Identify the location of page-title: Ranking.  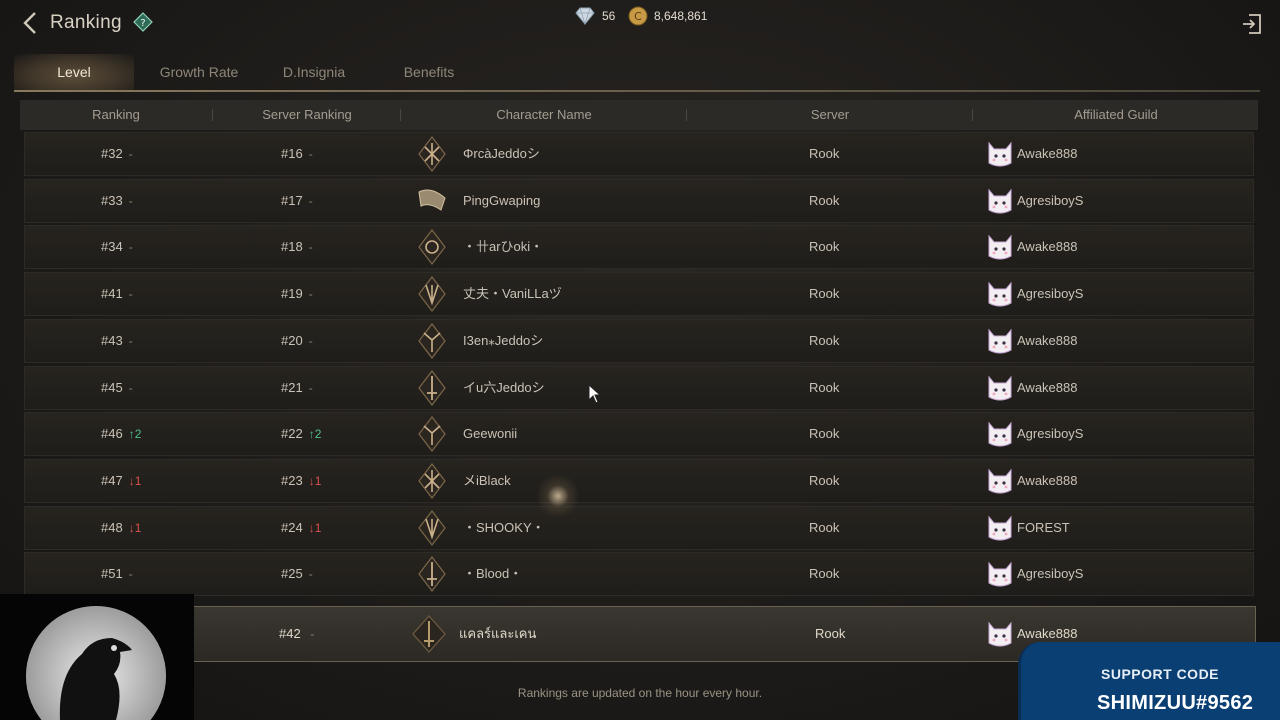
(86, 22).